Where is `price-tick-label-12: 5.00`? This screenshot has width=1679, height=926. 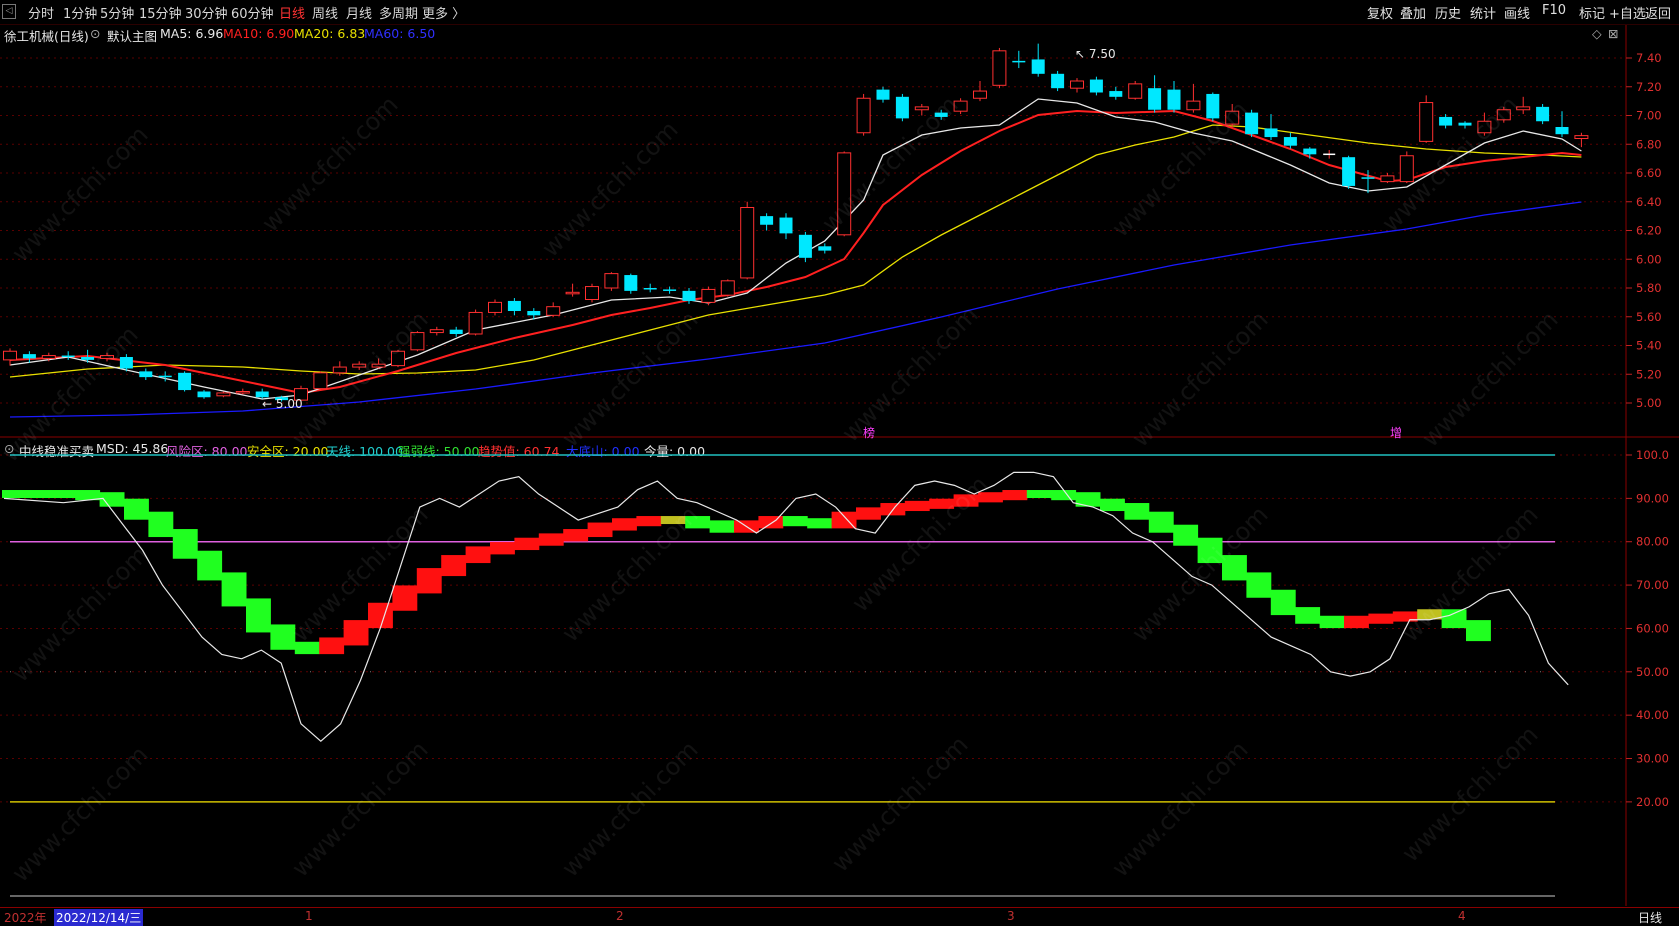
price-tick-label-12: 5.00 is located at coordinates (1649, 403).